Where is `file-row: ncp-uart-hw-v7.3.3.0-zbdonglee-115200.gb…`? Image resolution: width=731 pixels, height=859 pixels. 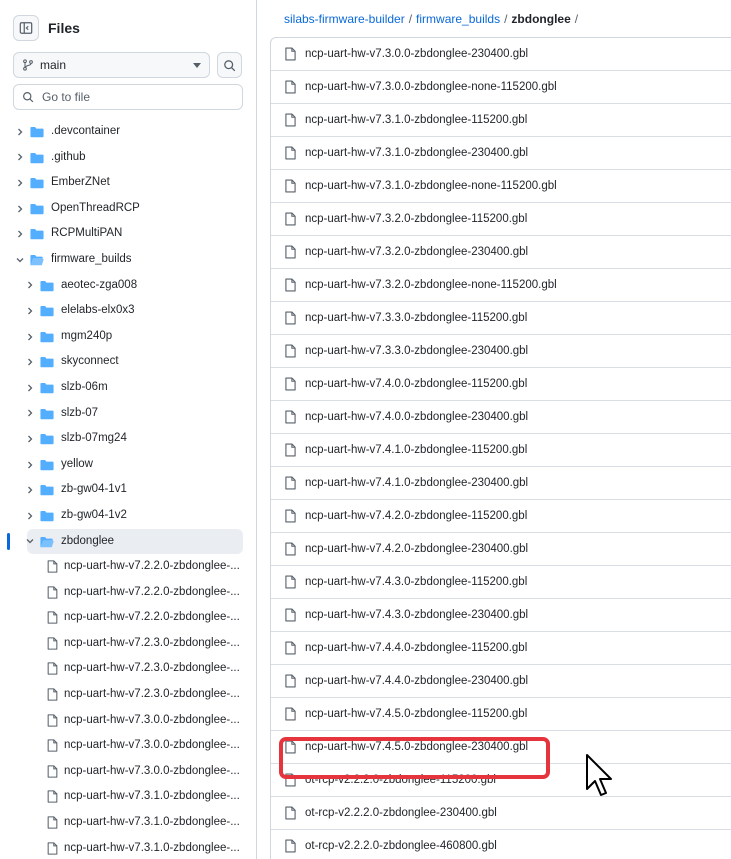
file-row: ncp-uart-hw-v7.3.3.0-zbdonglee-115200.gb… is located at coordinates (501, 318).